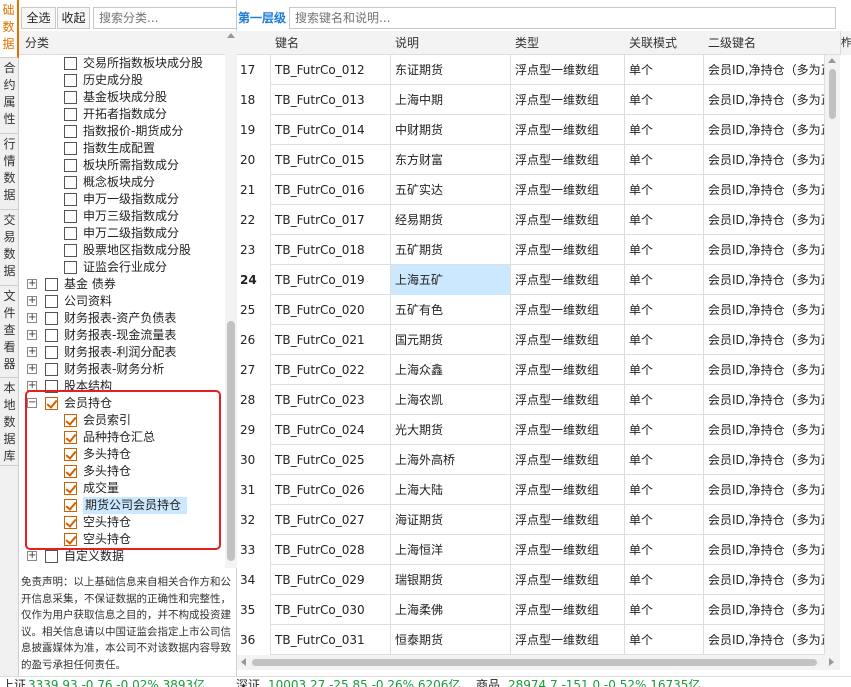 Image resolution: width=851 pixels, height=687 pixels. What do you see at coordinates (123, 199) in the screenshot?
I see `tree-node: 申万一级指数成分` at bounding box center [123, 199].